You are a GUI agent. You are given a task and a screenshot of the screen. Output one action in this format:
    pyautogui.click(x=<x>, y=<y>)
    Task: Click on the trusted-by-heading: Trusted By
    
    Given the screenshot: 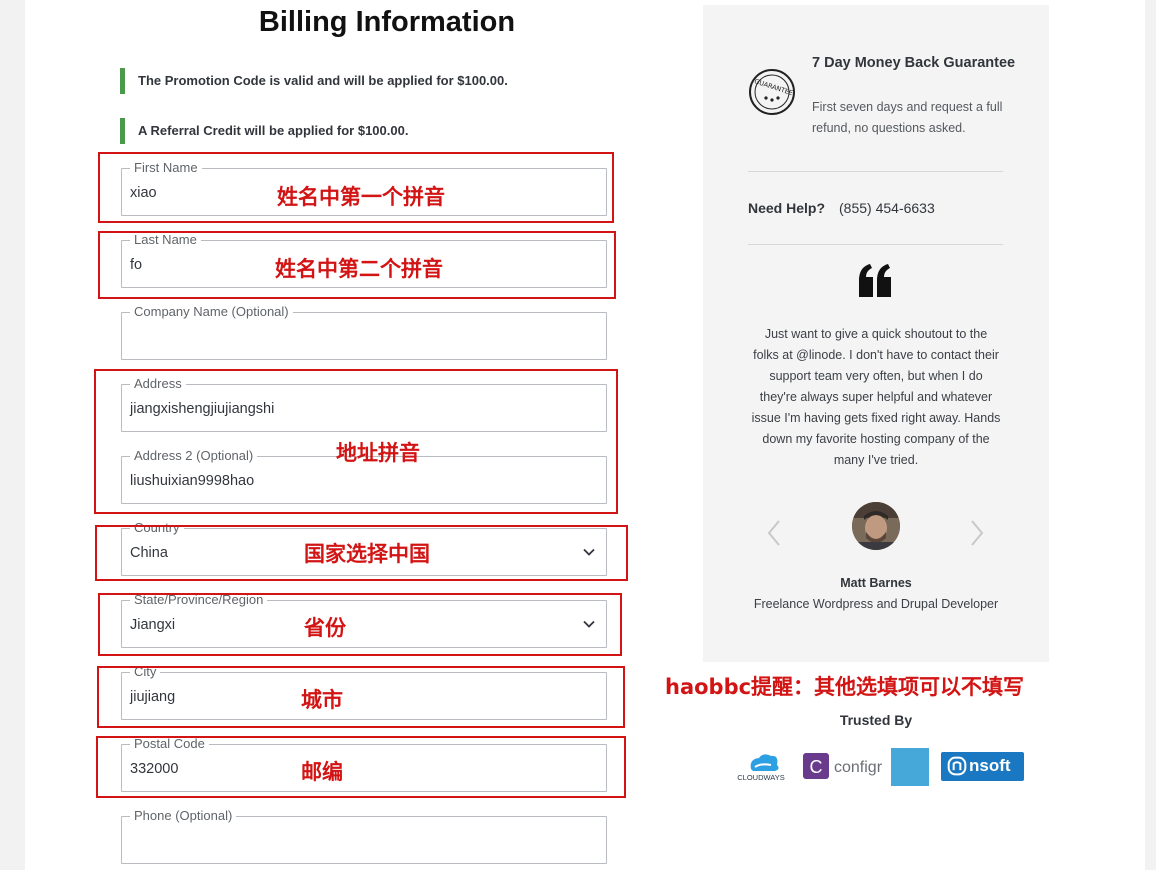 What is the action you would take?
    pyautogui.click(x=876, y=720)
    